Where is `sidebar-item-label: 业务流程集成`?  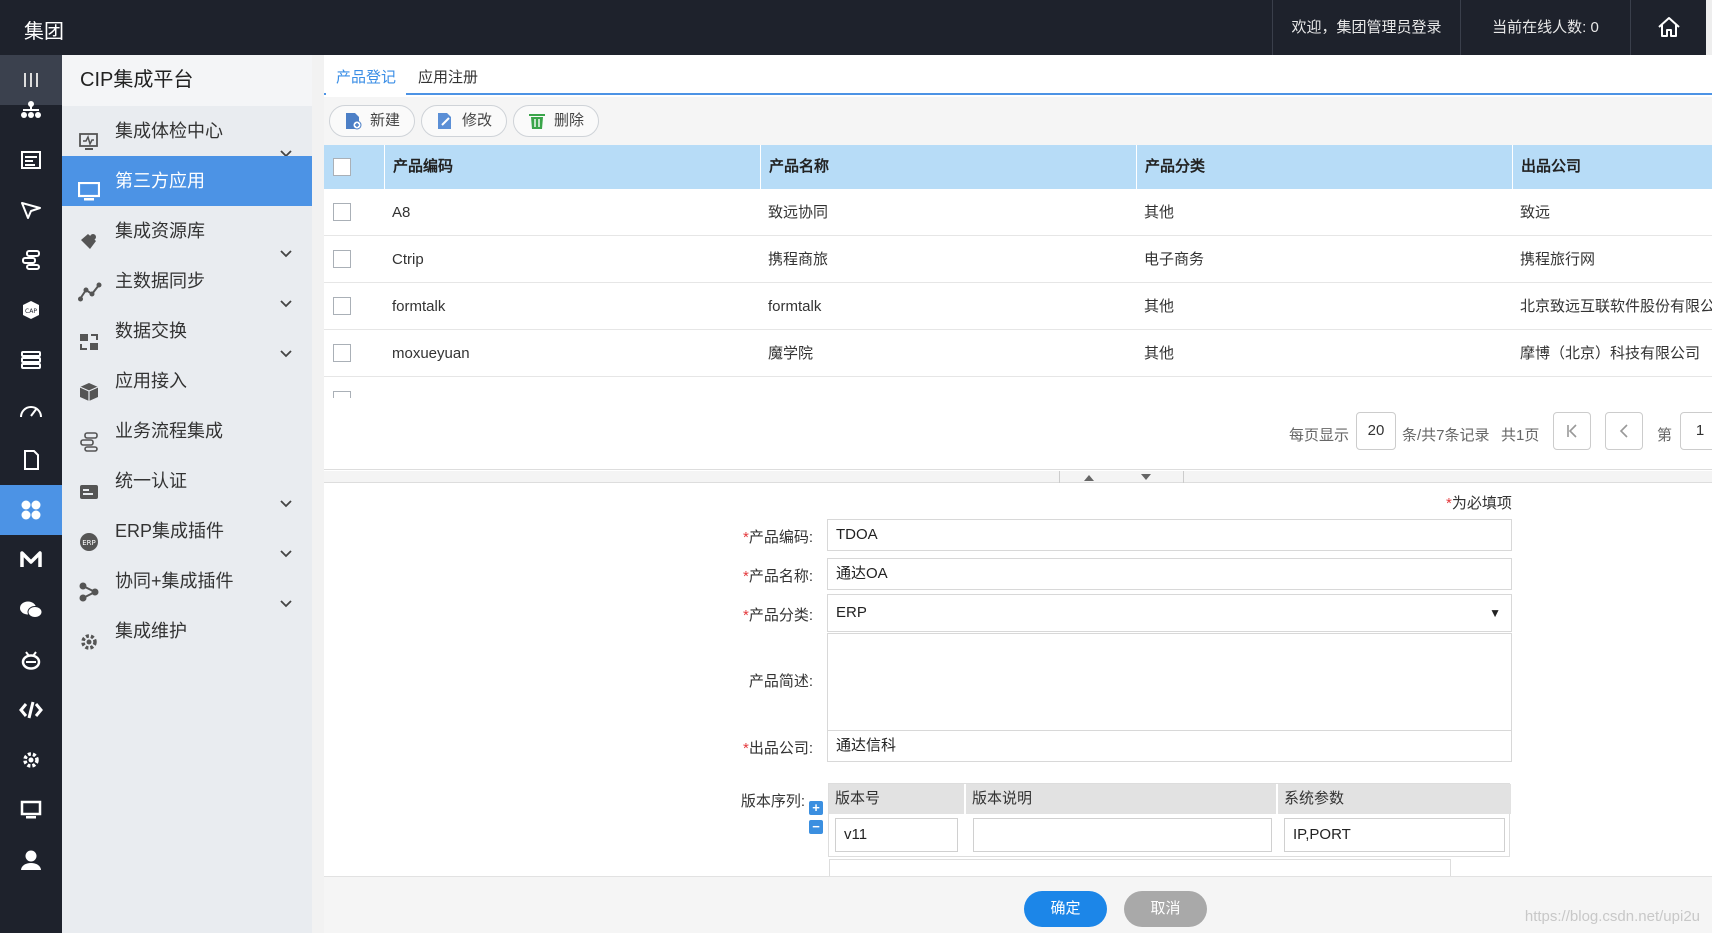
sidebar-item-label: 业务流程集成 is located at coordinates (169, 431).